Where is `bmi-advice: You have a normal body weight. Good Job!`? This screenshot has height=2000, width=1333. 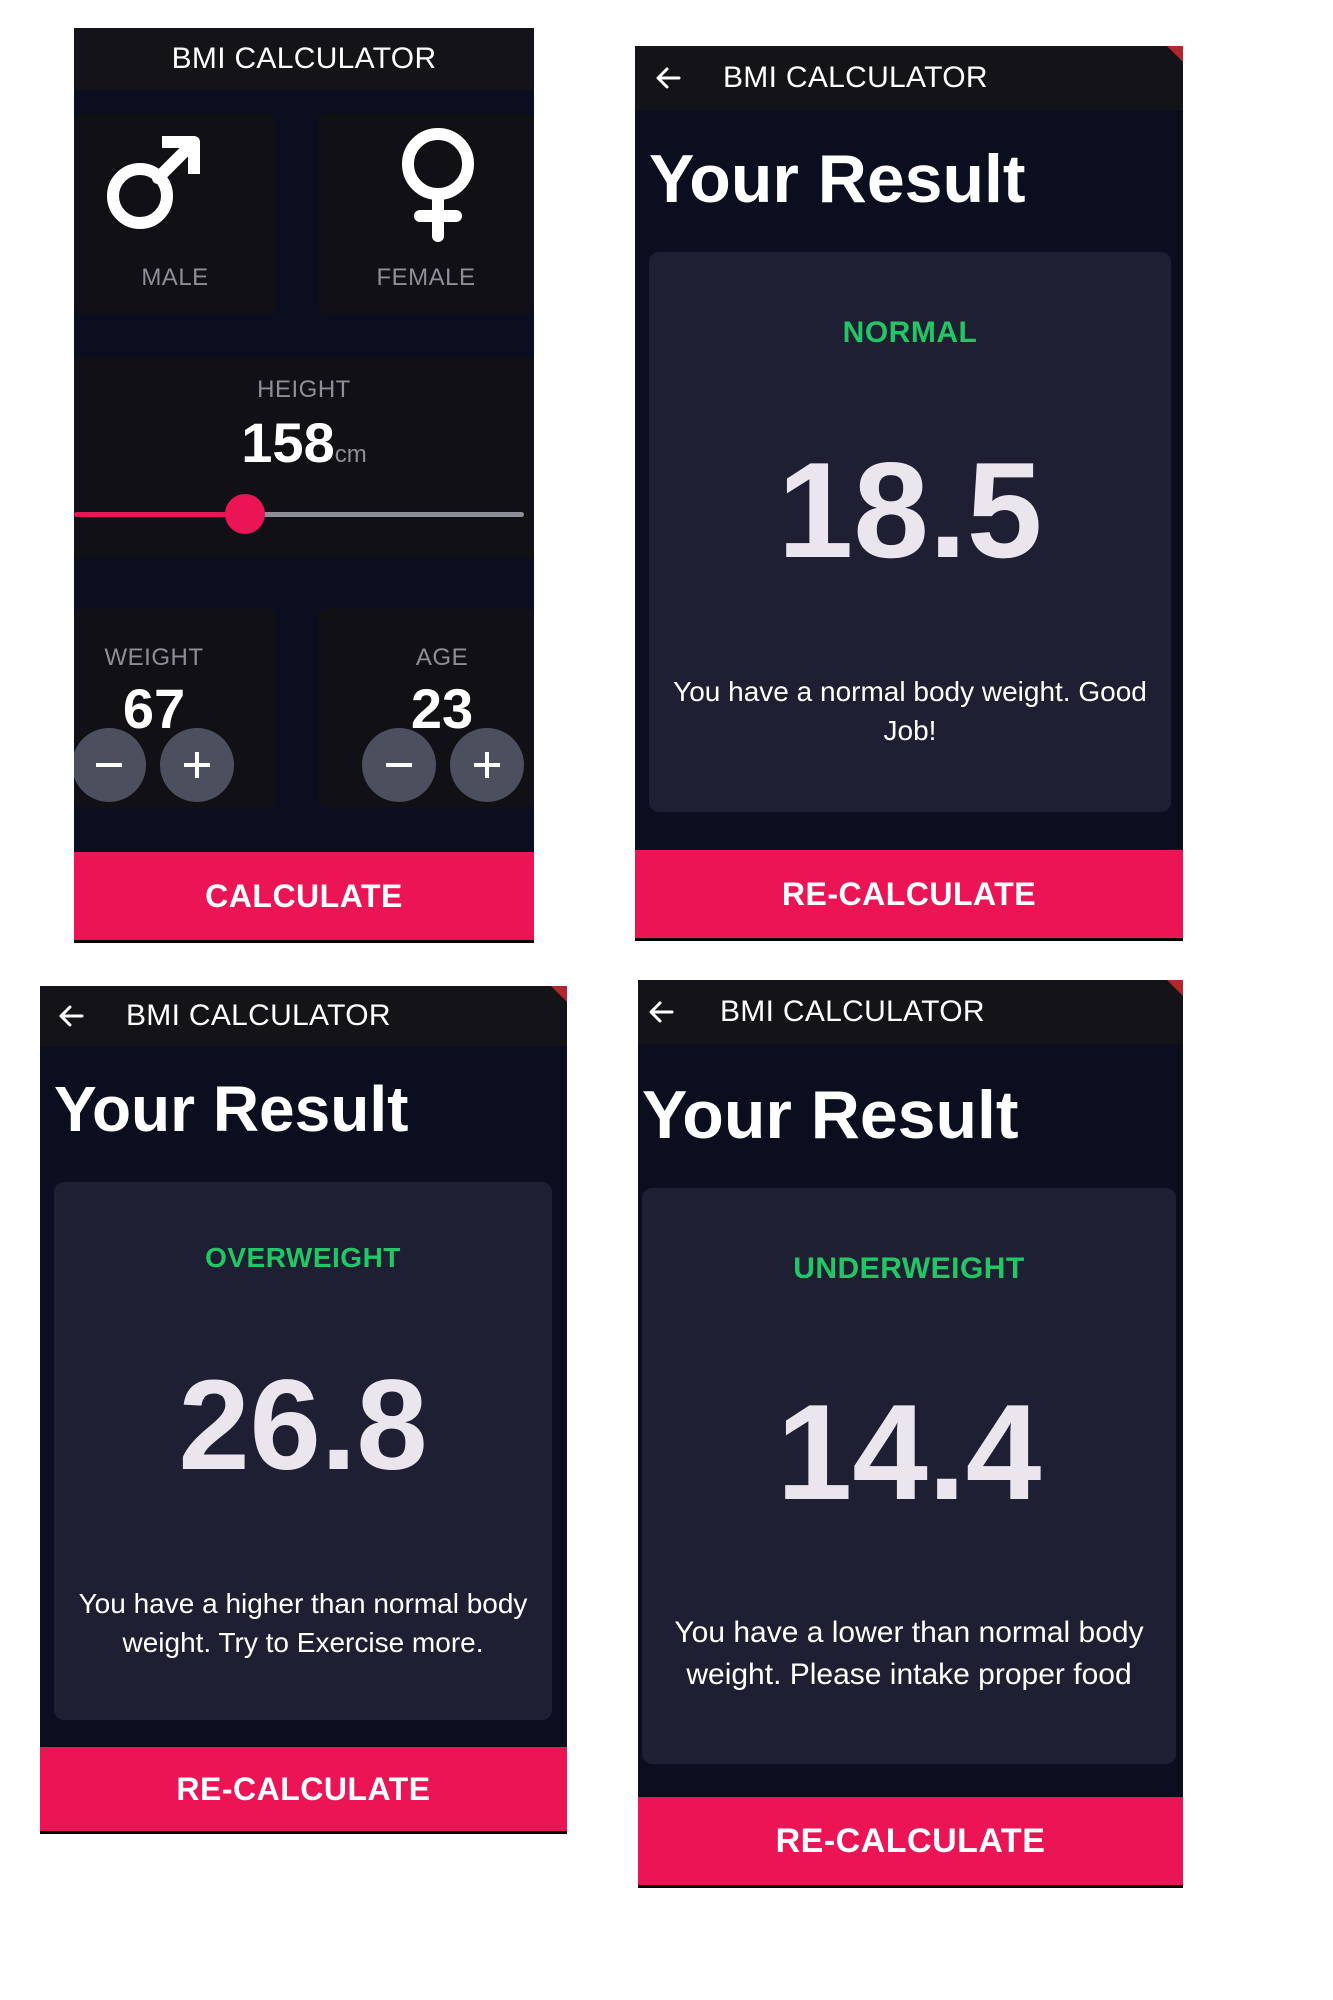
bmi-advice: You have a normal body weight. Good Job! is located at coordinates (910, 711).